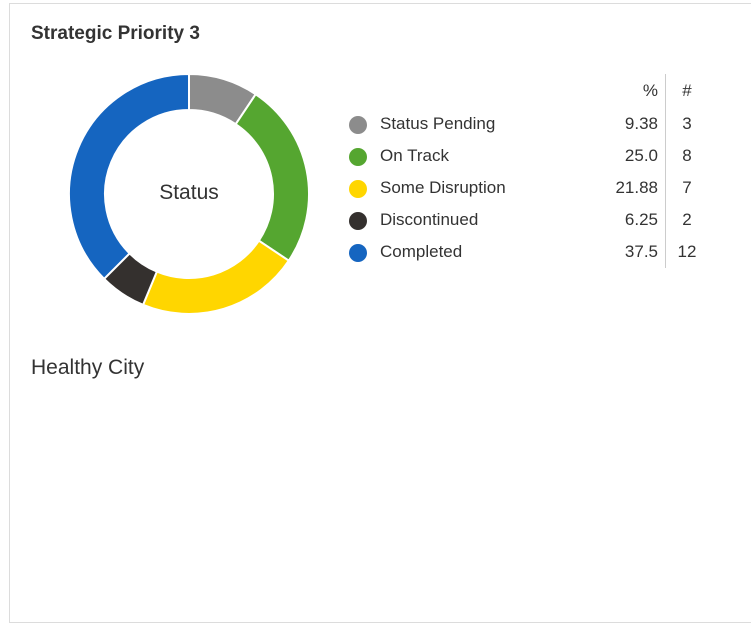 This screenshot has width=751, height=623. Describe the element at coordinates (216, 277) in the screenshot. I see `donut-slice-some-disruption` at that location.